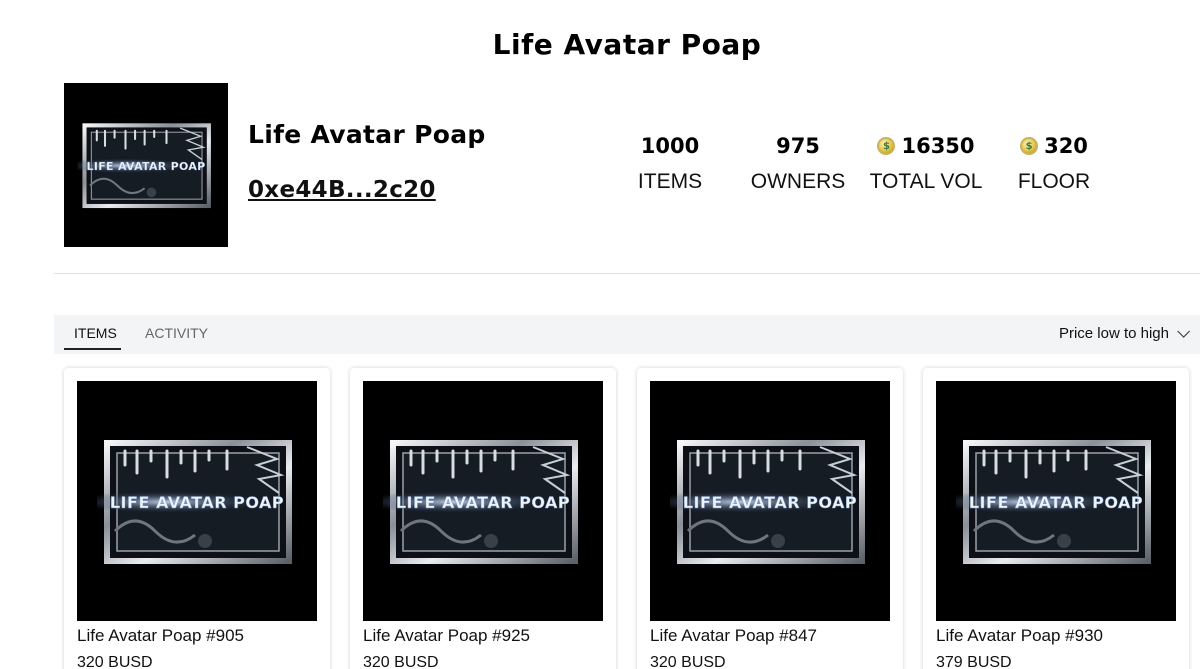 This screenshot has height=669, width=1200. Describe the element at coordinates (627, 273) in the screenshot. I see `header-divider` at that location.